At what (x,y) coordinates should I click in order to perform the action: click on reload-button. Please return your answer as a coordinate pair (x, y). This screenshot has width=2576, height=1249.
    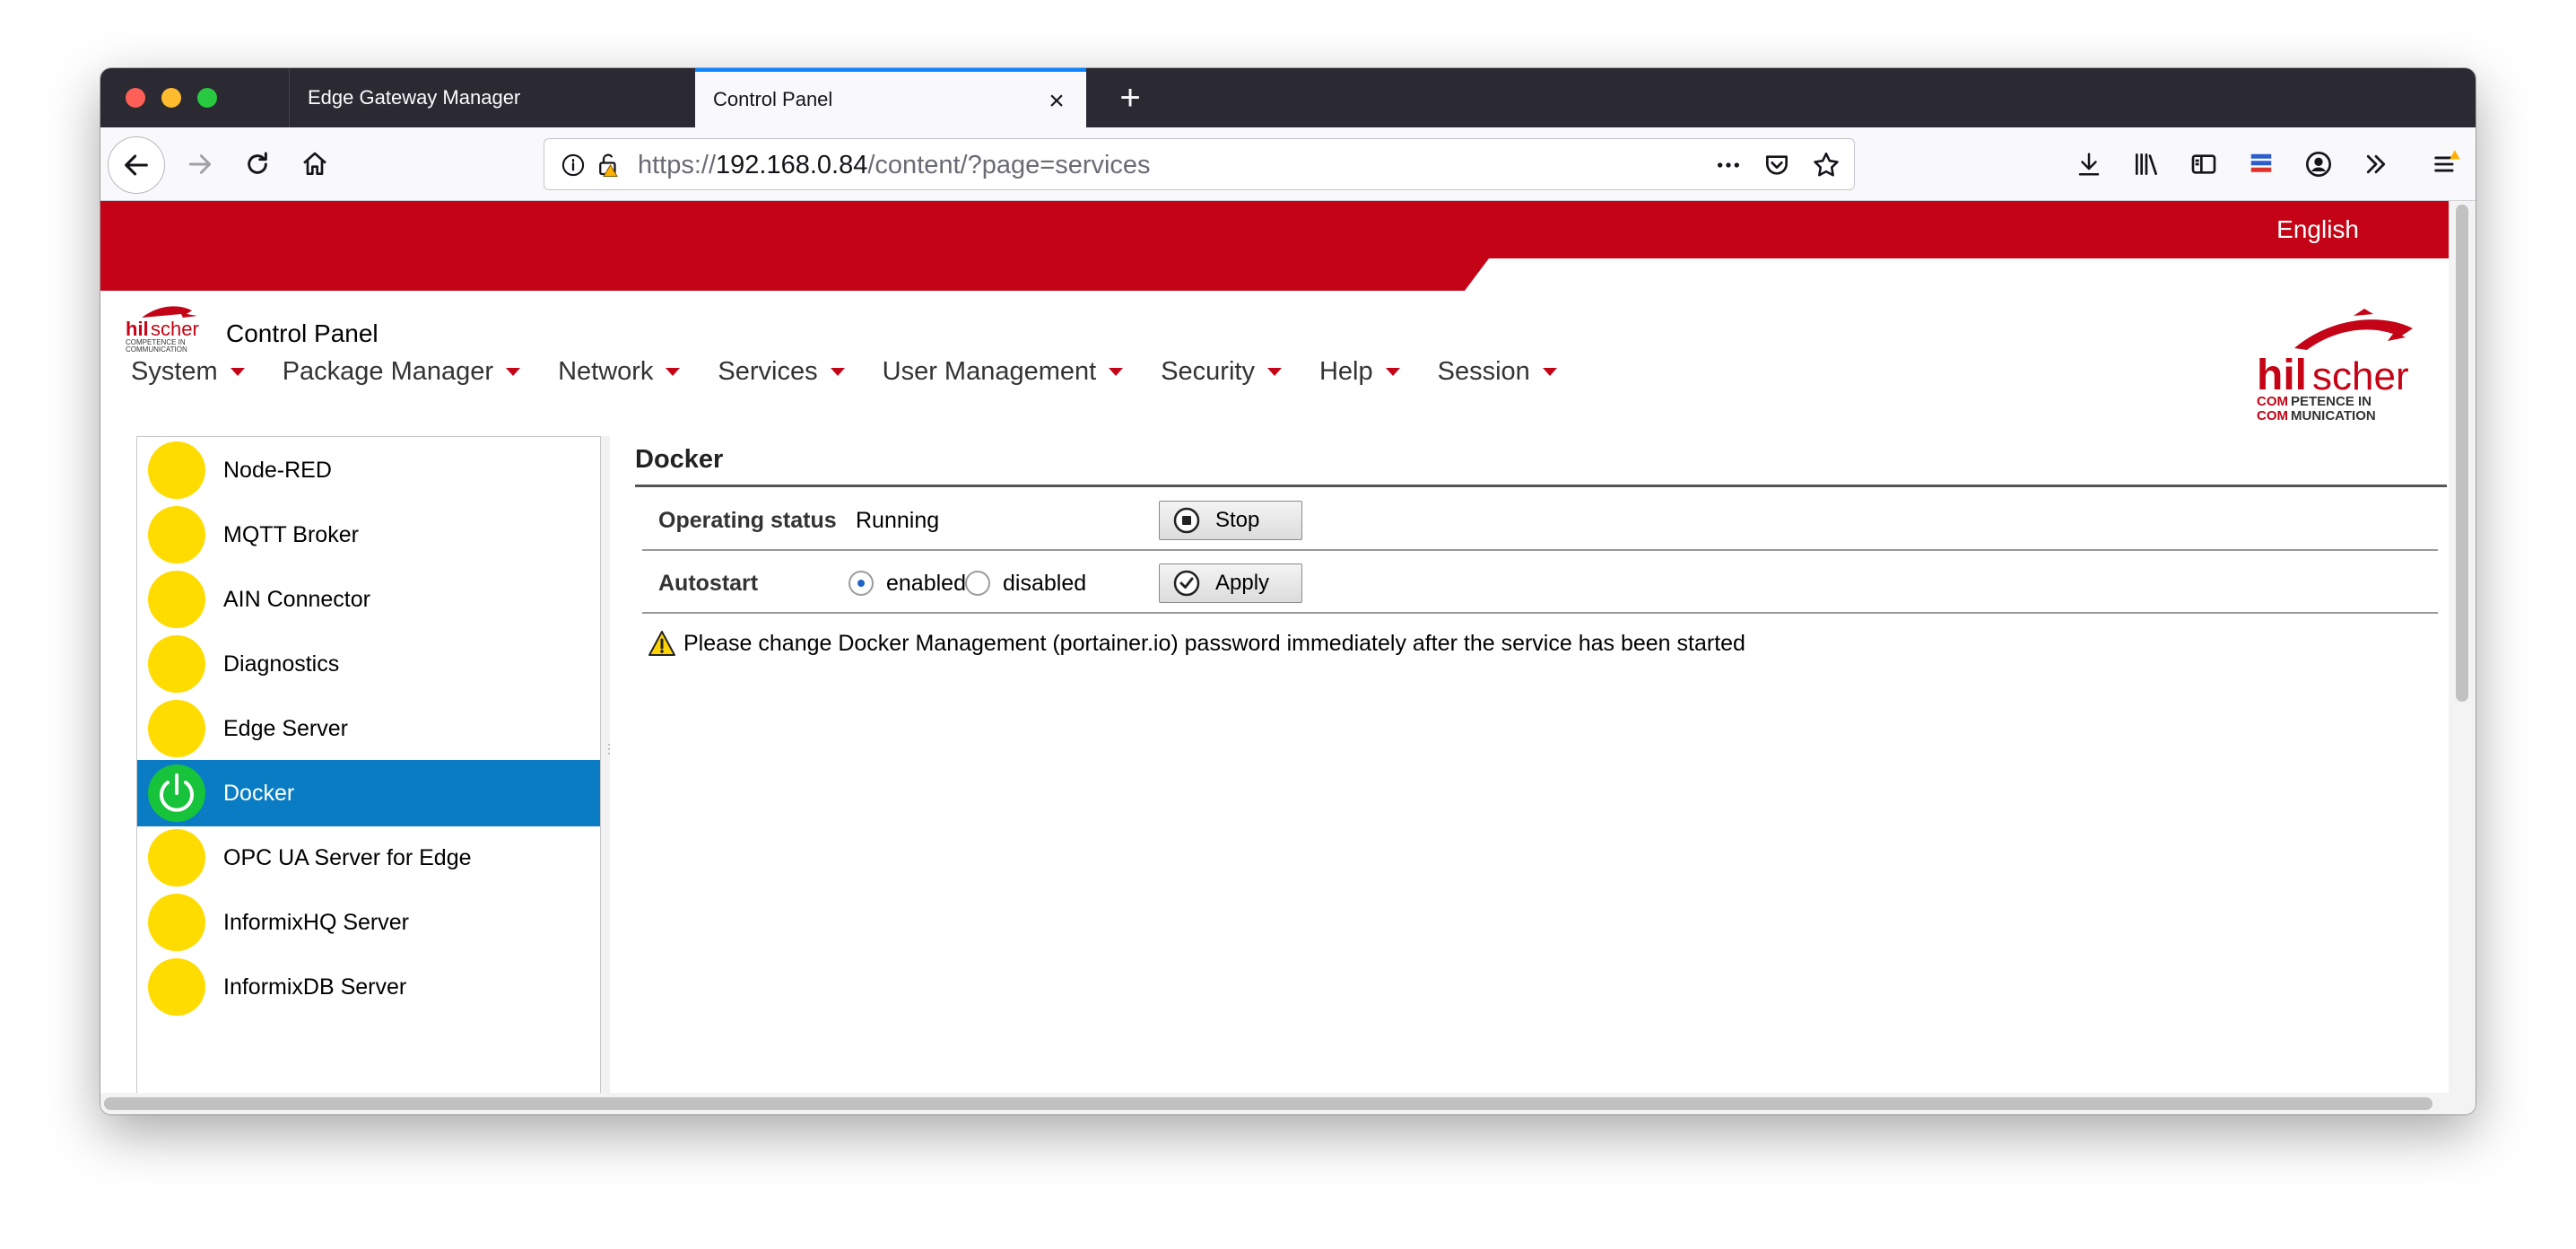
    Looking at the image, I should click on (257, 164).